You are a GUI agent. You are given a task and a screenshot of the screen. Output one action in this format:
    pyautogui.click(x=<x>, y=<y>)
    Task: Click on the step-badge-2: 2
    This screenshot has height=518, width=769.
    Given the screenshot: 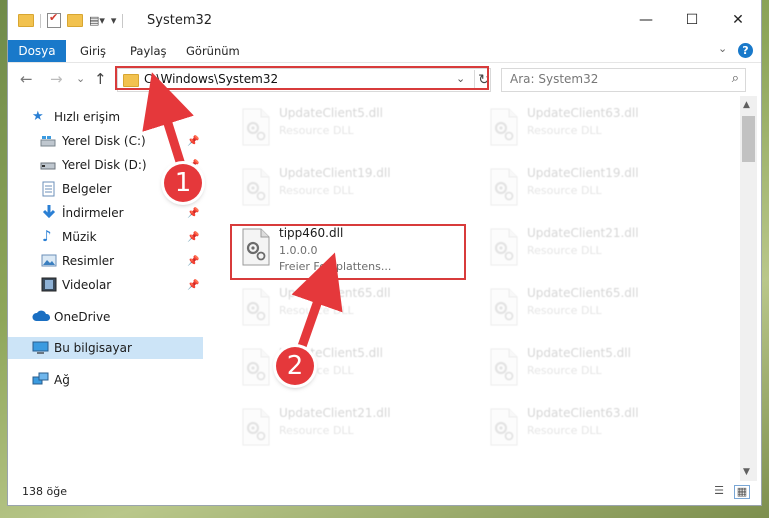 What is the action you would take?
    pyautogui.click(x=295, y=366)
    